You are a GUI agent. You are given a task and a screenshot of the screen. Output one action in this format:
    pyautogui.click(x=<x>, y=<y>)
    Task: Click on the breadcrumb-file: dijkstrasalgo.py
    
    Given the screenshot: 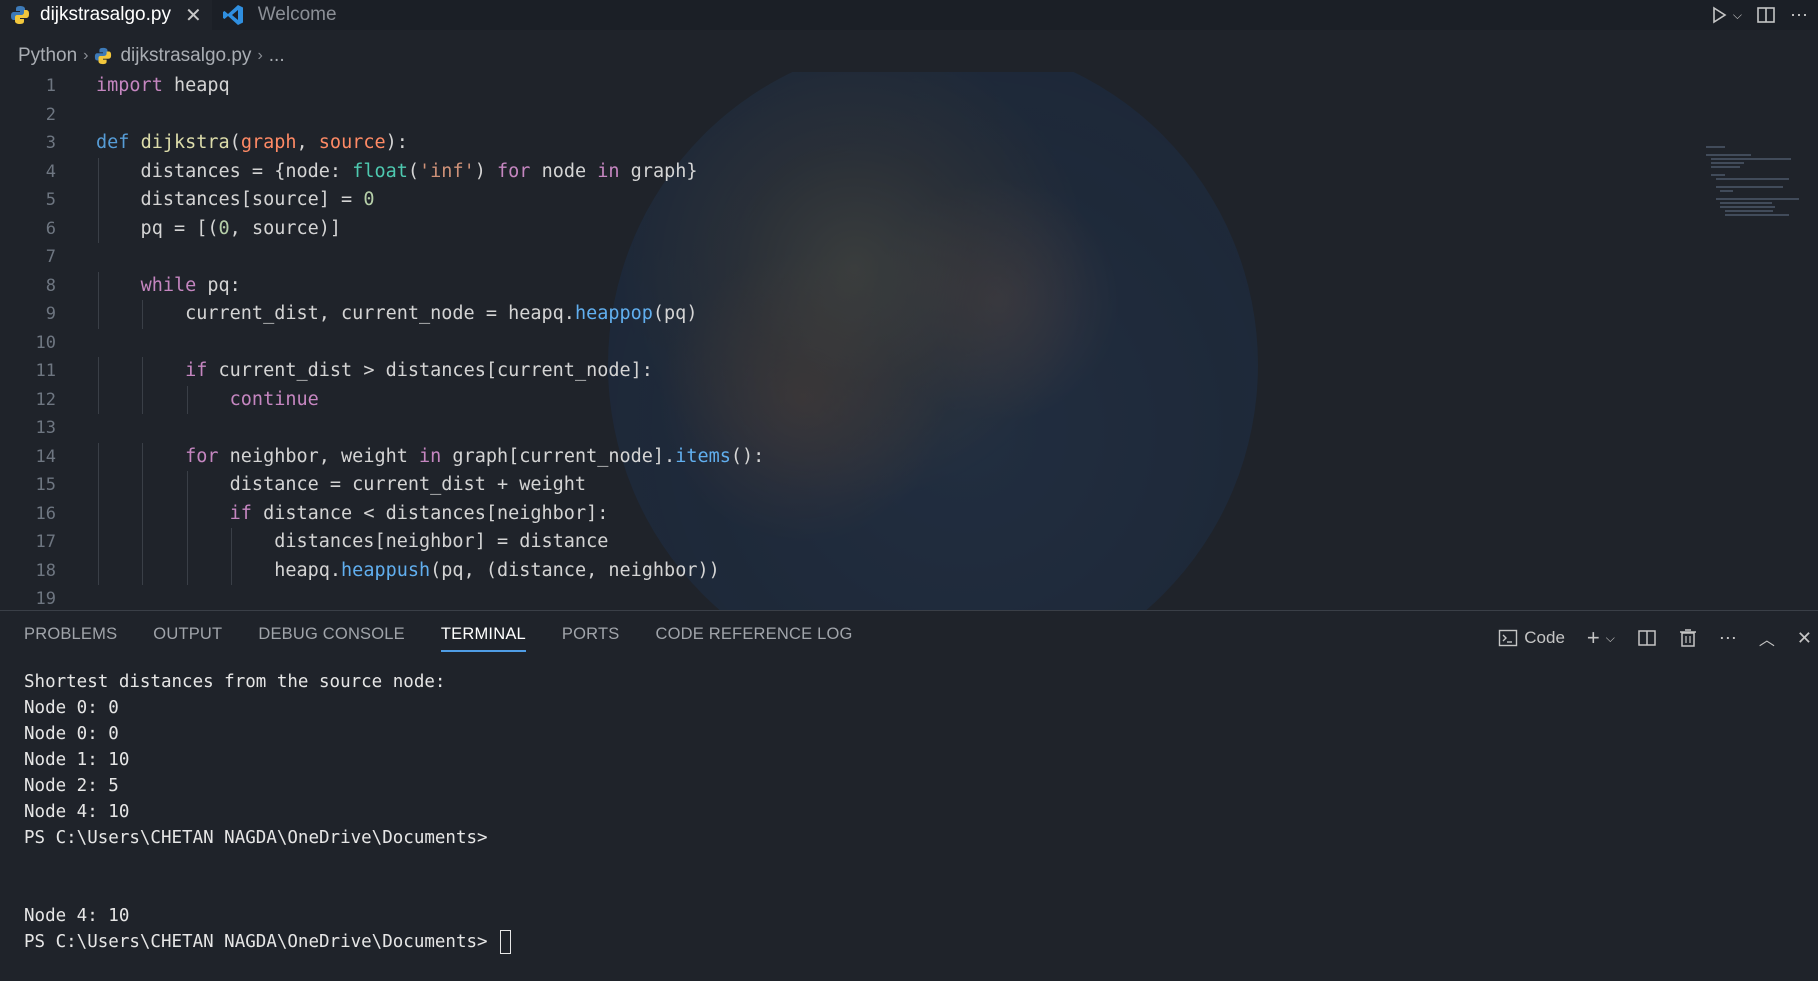 What is the action you would take?
    pyautogui.click(x=185, y=56)
    